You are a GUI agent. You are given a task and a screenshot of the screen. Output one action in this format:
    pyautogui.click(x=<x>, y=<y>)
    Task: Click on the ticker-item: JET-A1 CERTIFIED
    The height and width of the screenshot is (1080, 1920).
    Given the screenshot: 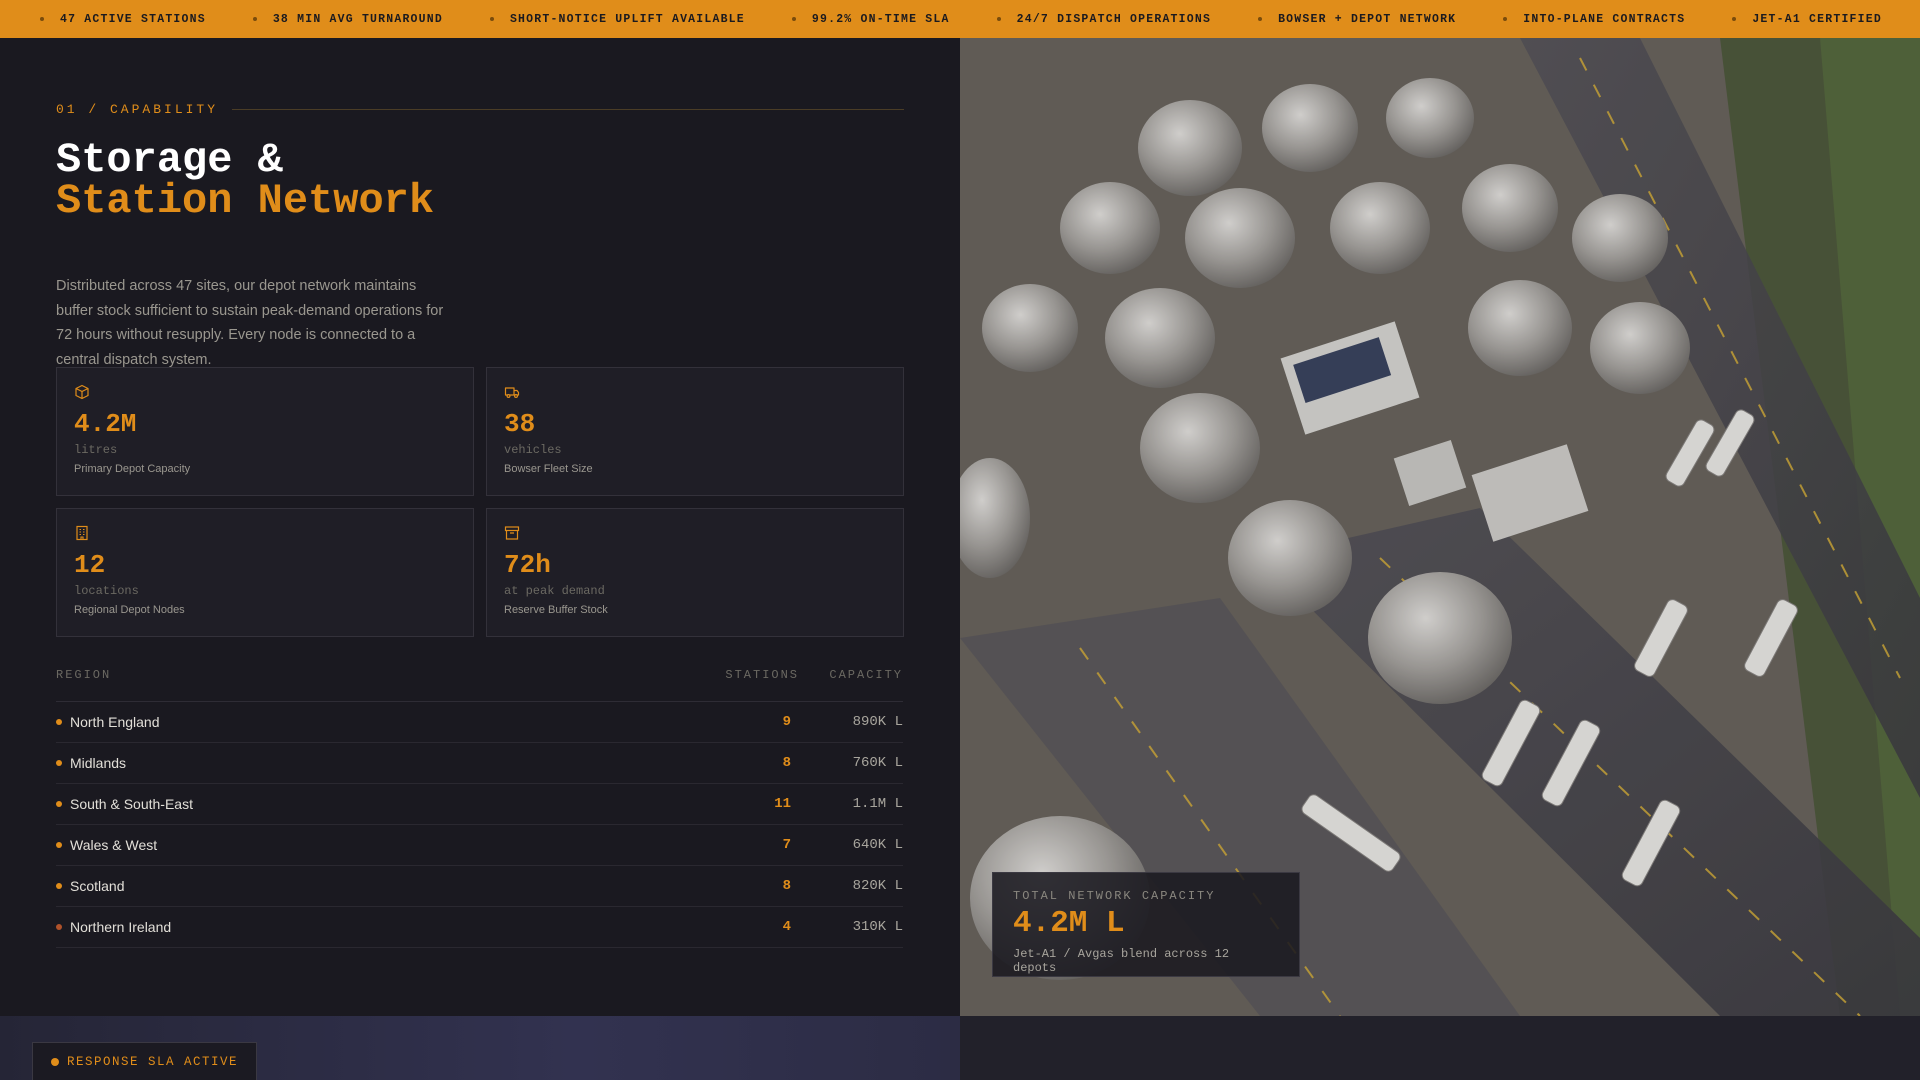 What is the action you would take?
    pyautogui.click(x=1807, y=19)
    